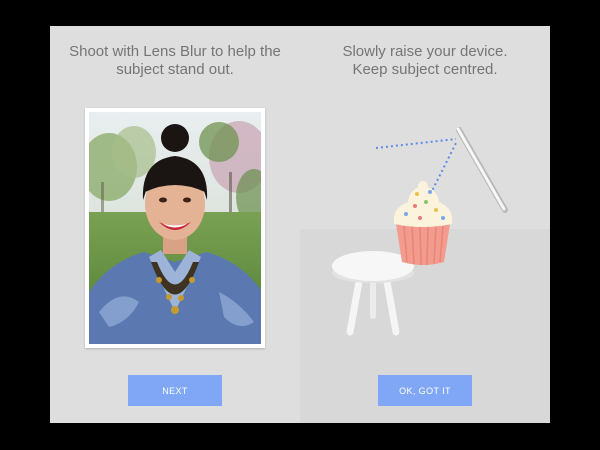  I want to click on portrait-illustration, so click(175, 228).